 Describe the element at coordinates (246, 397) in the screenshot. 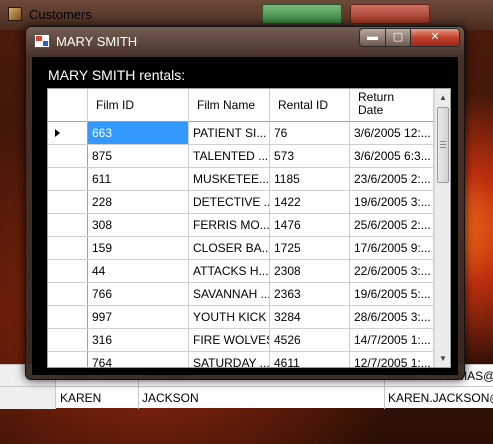

I see `customer-row: KAREN JACKSON KAREN.JACKSON@s` at that location.